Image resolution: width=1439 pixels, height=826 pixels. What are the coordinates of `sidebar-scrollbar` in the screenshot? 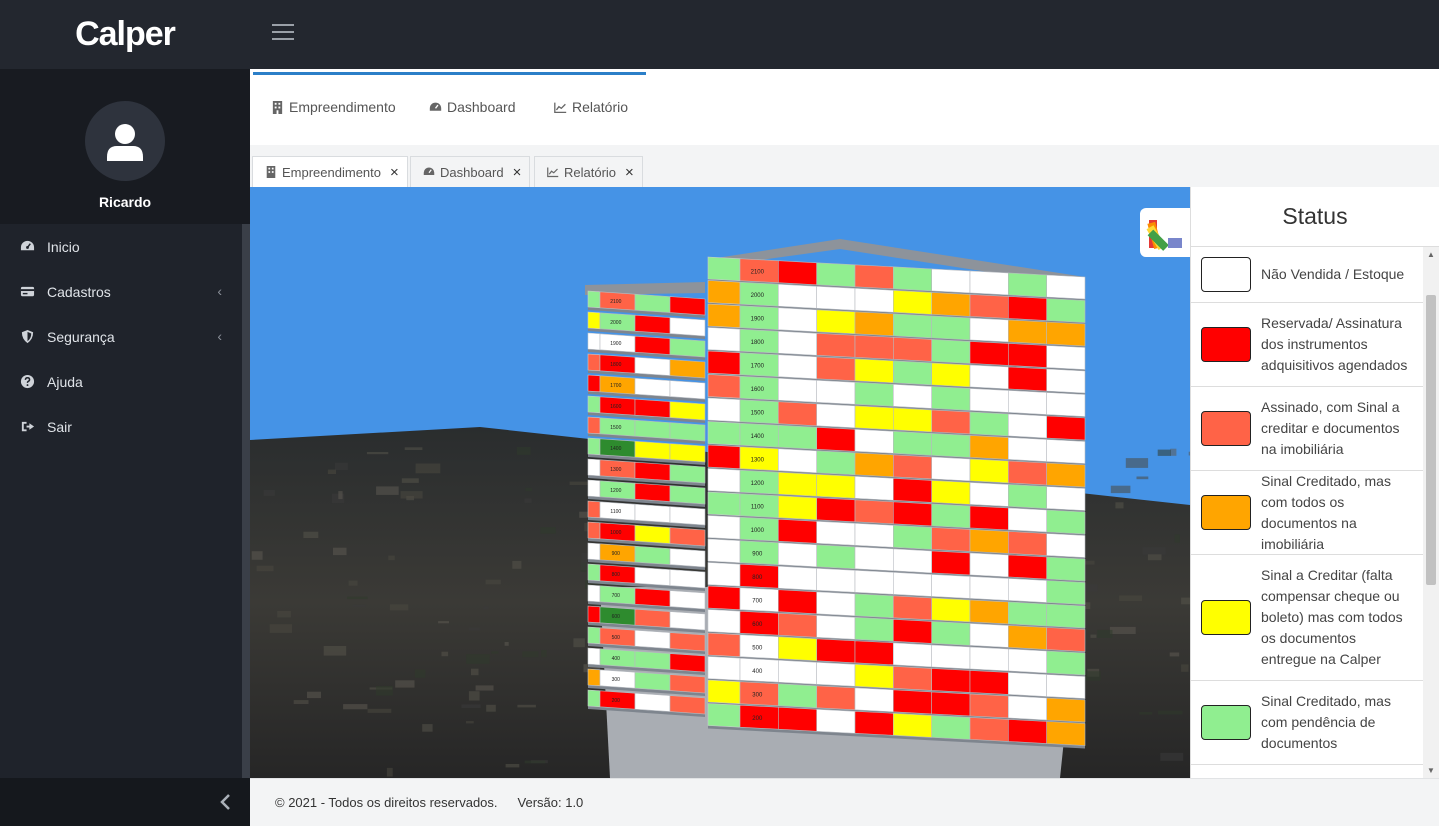 It's located at (246, 501).